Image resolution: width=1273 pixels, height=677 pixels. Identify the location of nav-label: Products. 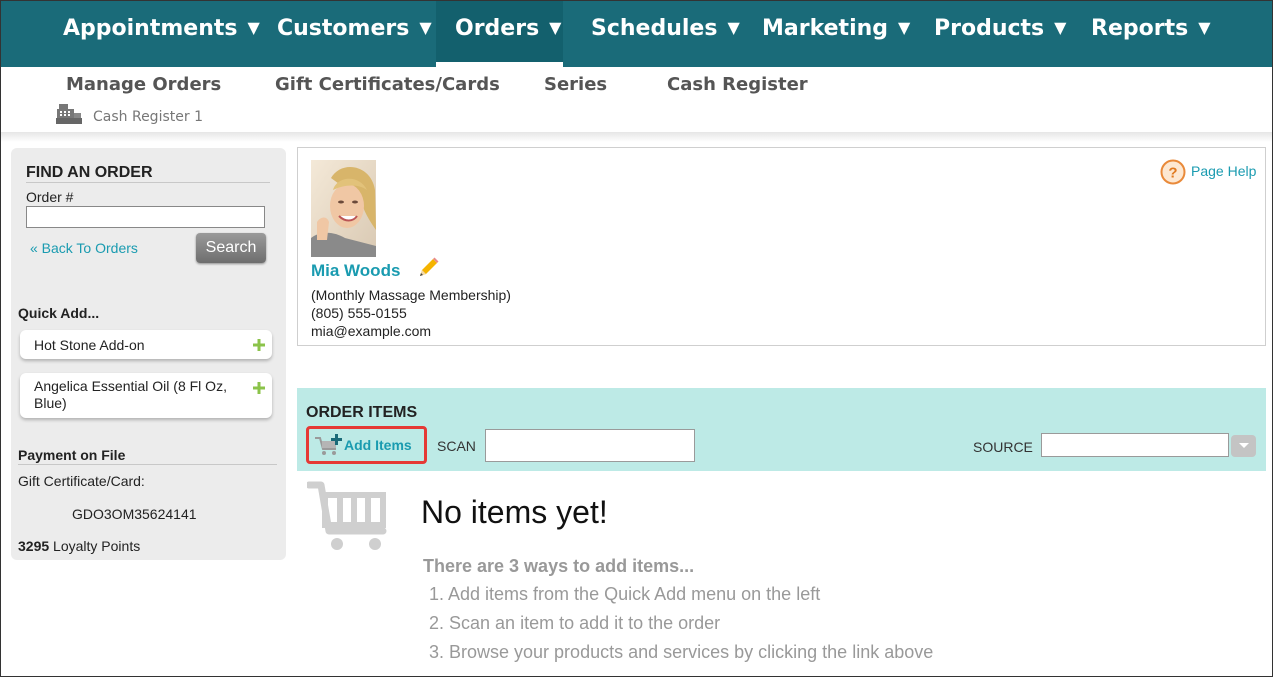
(989, 28).